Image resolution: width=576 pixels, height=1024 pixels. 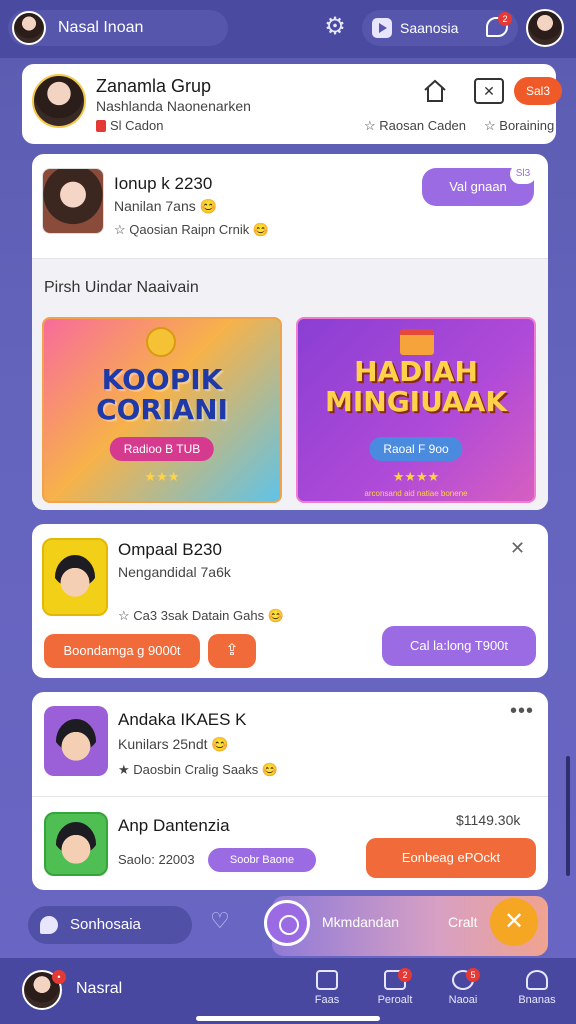 I want to click on promo-2-footnote: arconsand aid natiae bonene, so click(x=416, y=493).